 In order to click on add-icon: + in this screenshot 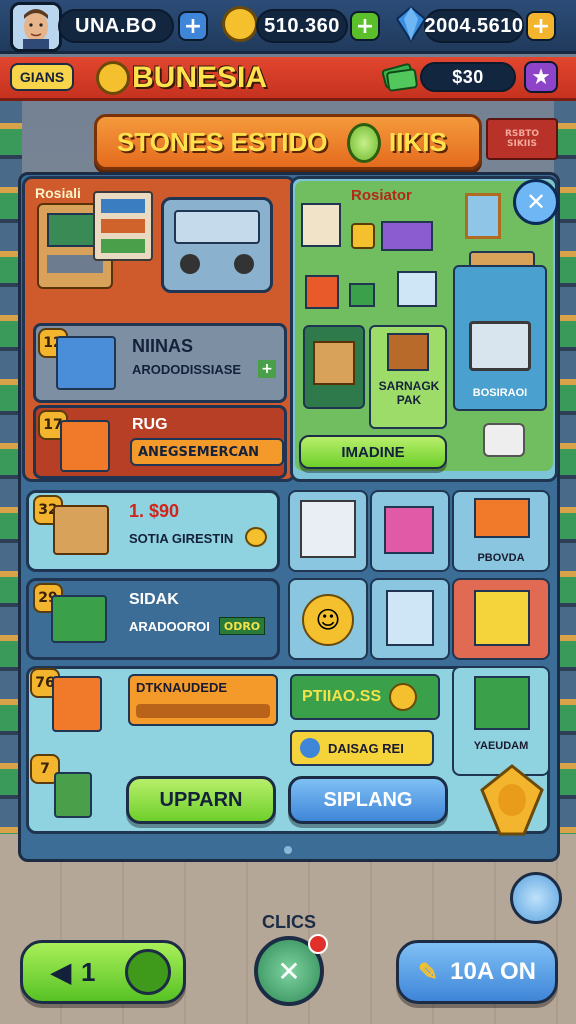, I will do `click(267, 369)`.